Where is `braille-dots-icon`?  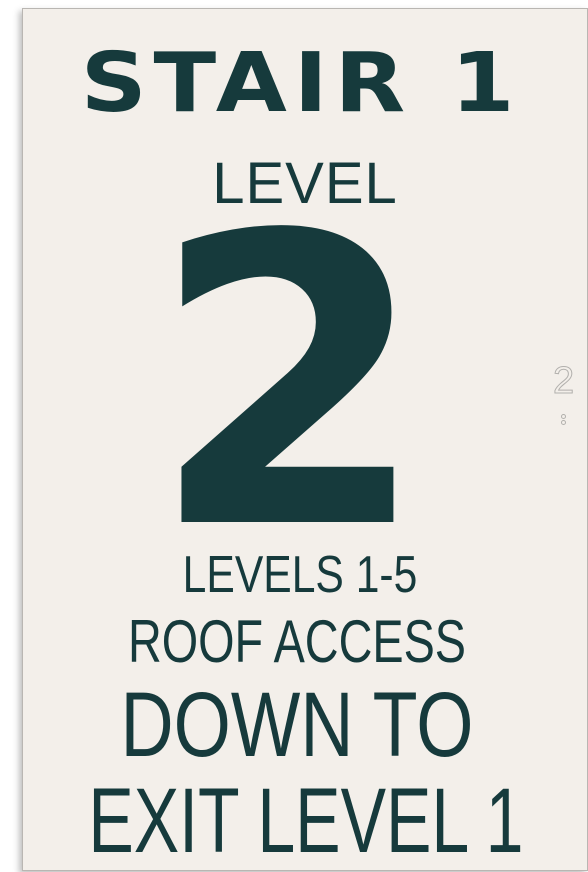 braille-dots-icon is located at coordinates (564, 420).